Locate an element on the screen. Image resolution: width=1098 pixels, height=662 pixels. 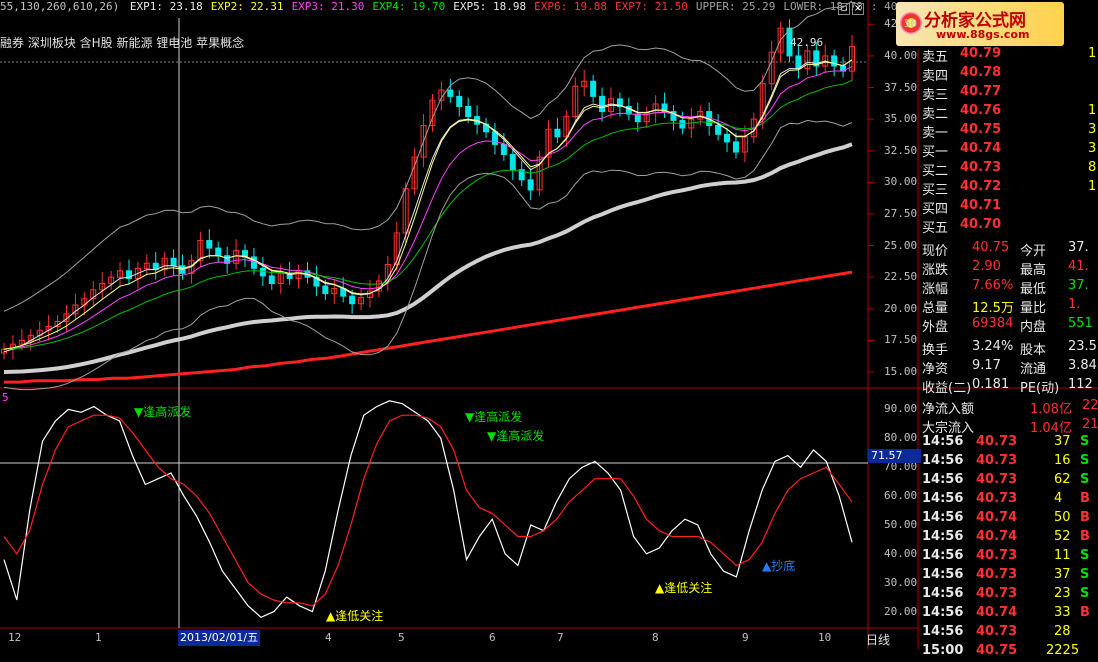
ask-volume: 3 is located at coordinates (1092, 129).